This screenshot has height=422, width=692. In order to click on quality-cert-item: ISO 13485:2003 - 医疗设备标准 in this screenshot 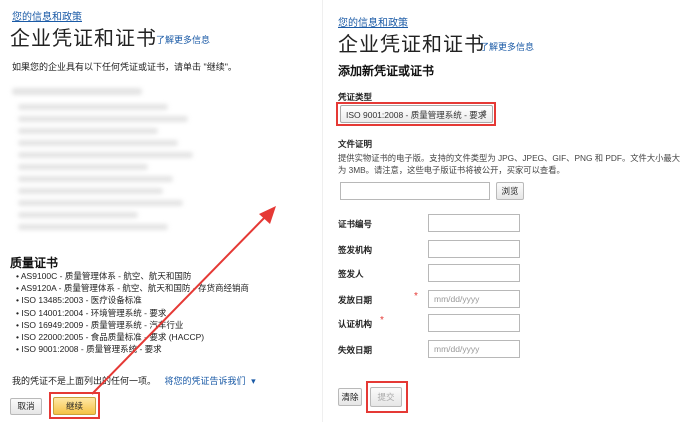, I will do `click(132, 300)`.